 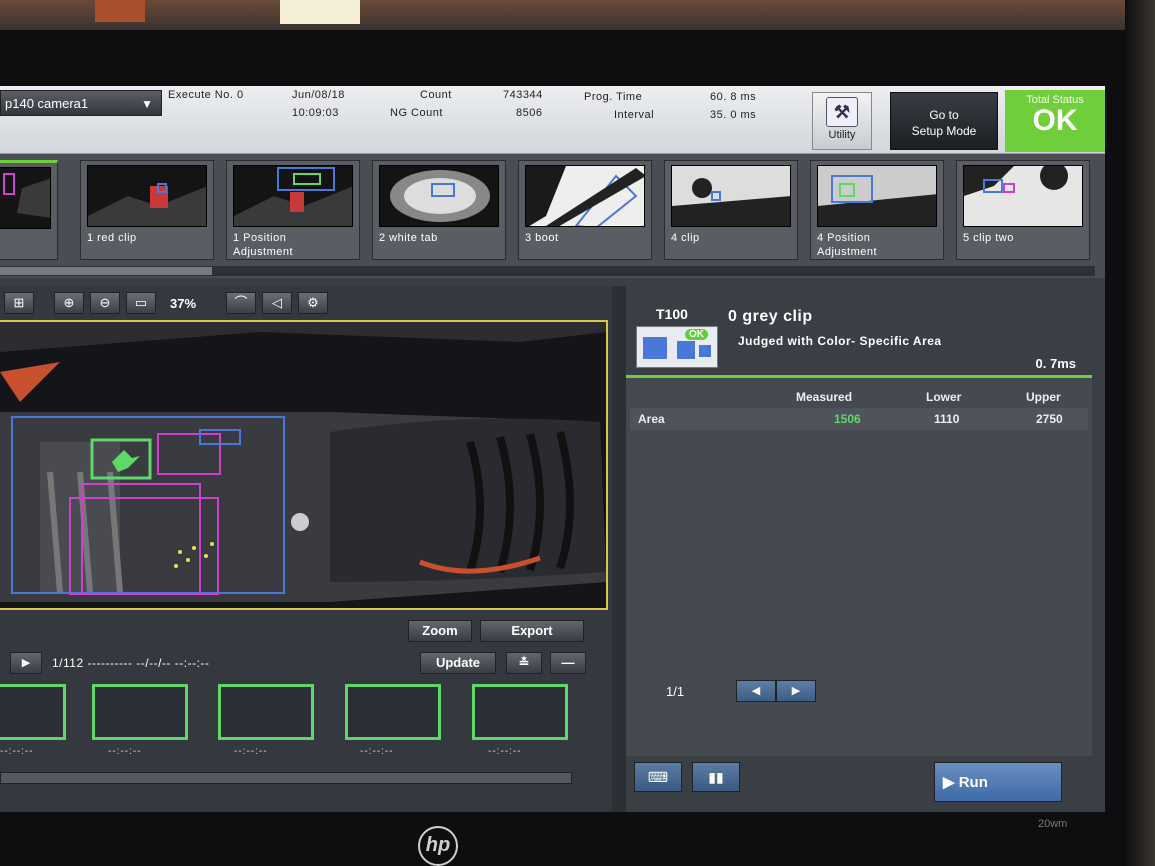 I want to click on tool-thumbnail: 4 clip, so click(x=731, y=210).